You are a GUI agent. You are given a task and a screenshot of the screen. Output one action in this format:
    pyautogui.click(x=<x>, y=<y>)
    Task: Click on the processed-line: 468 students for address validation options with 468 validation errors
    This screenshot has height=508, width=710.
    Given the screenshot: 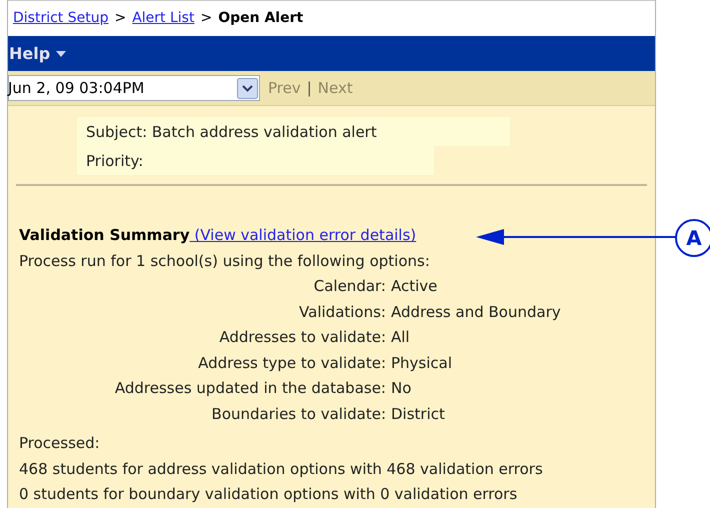 What is the action you would take?
    pyautogui.click(x=281, y=469)
    